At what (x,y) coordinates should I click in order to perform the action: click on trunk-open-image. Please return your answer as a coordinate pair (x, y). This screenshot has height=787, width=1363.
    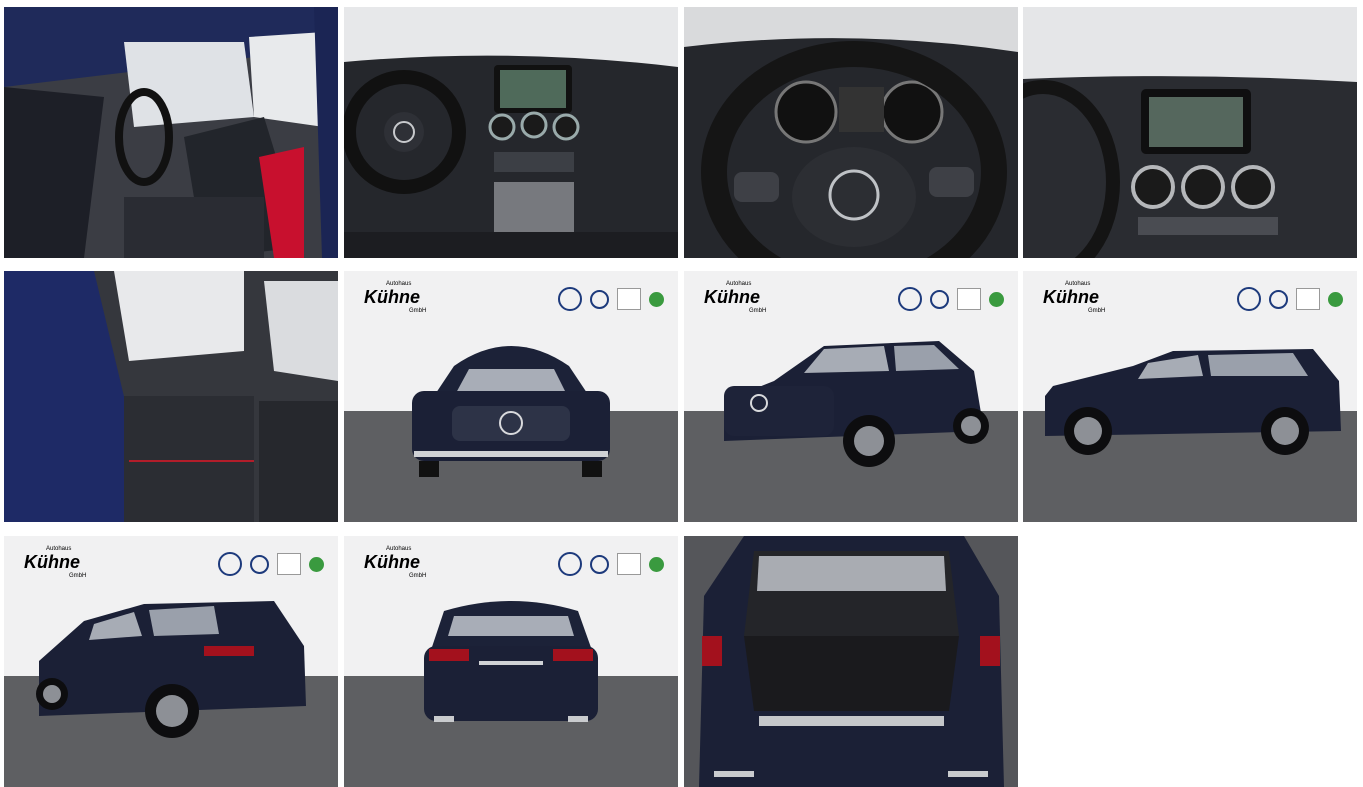
    Looking at the image, I should click on (851, 661).